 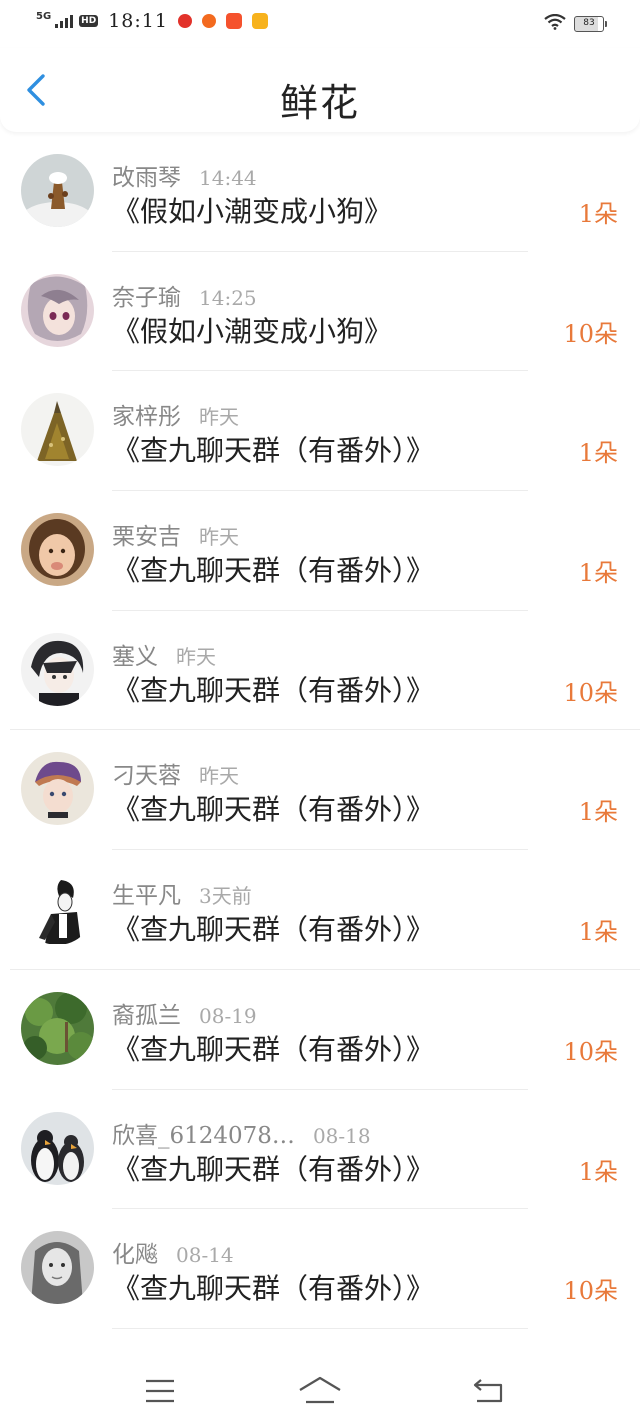 I want to click on nav-bar, so click(x=320, y=1391).